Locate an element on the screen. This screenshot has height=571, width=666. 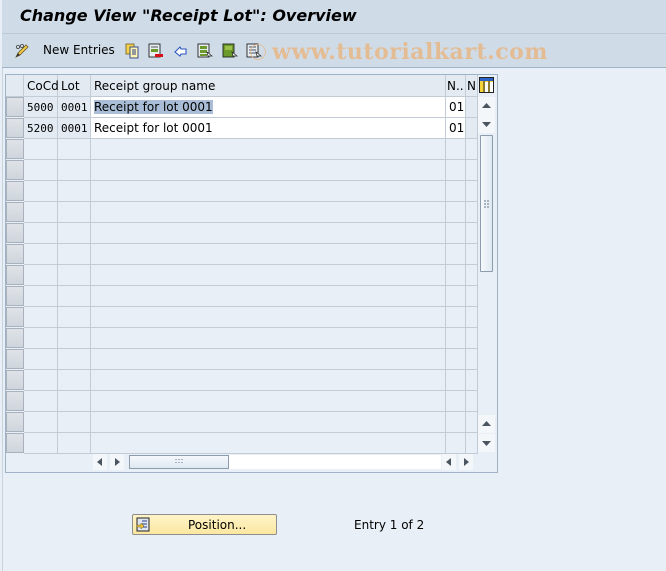
scroll-right-button is located at coordinates (117, 462).